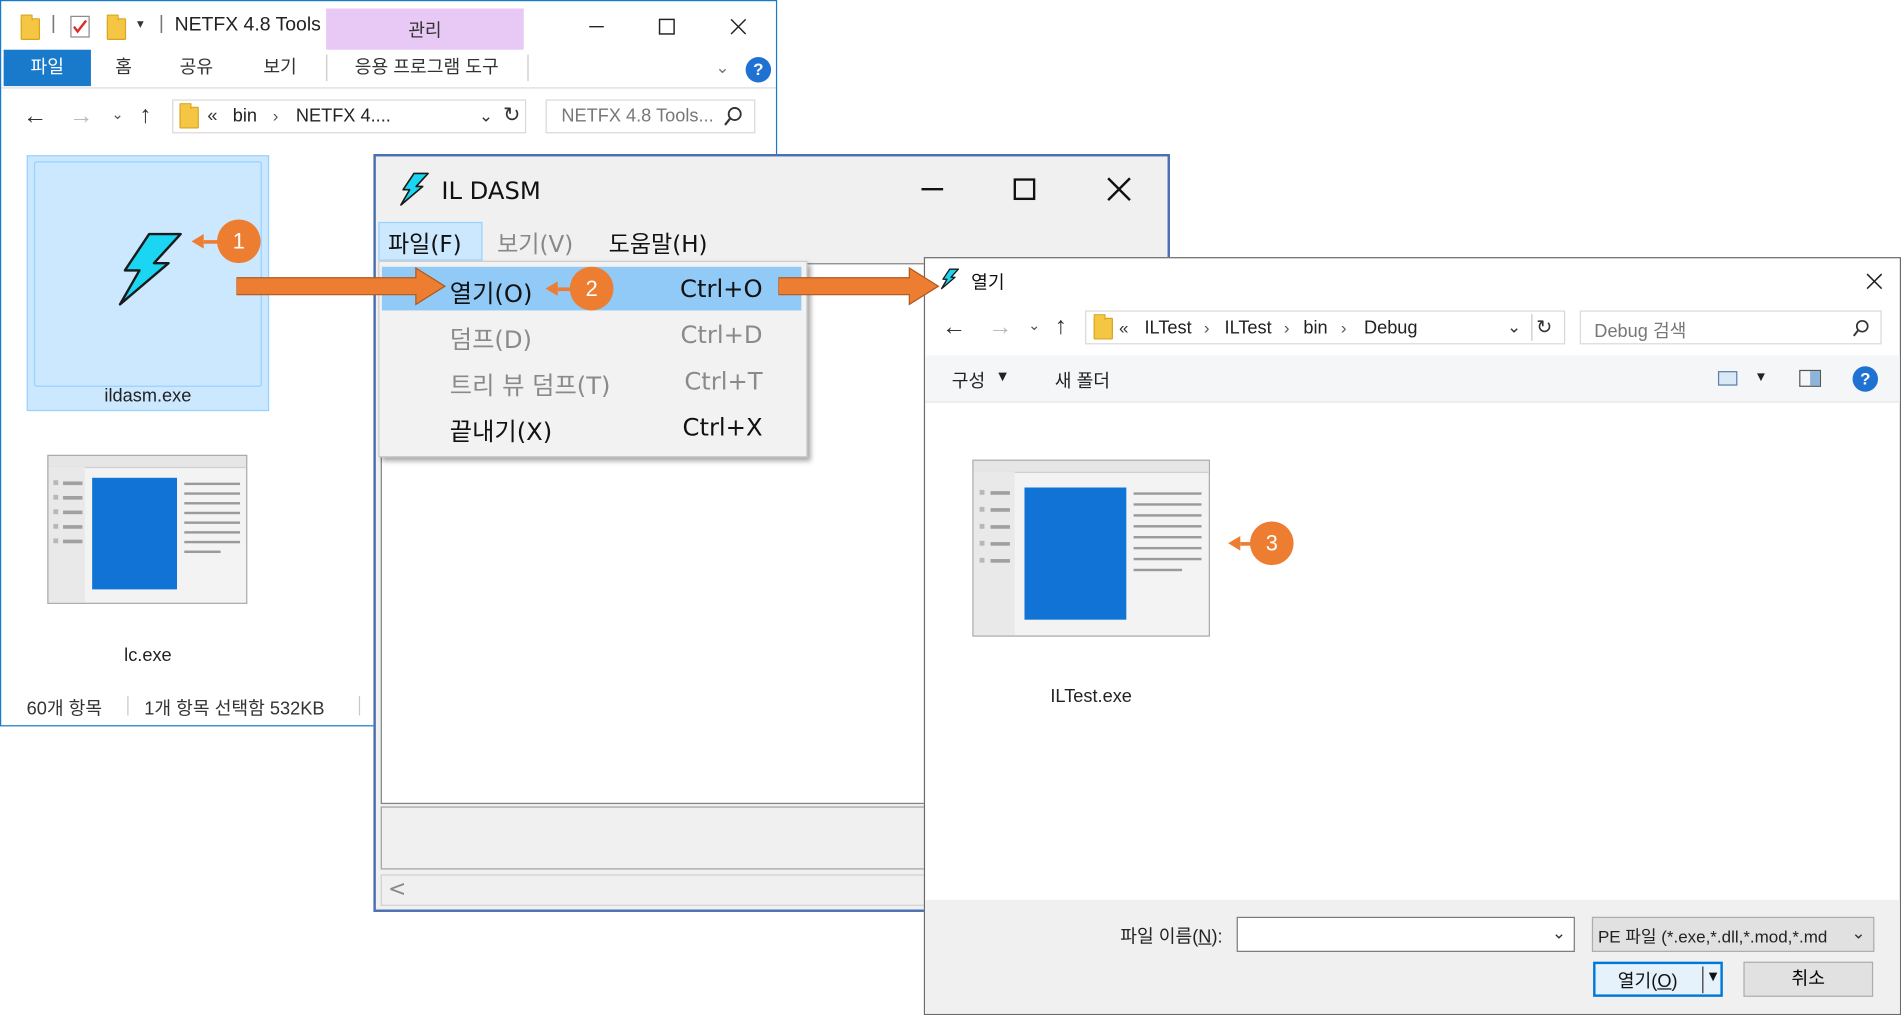  Describe the element at coordinates (1727, 378) in the screenshot. I see `view-mode-icon` at that location.